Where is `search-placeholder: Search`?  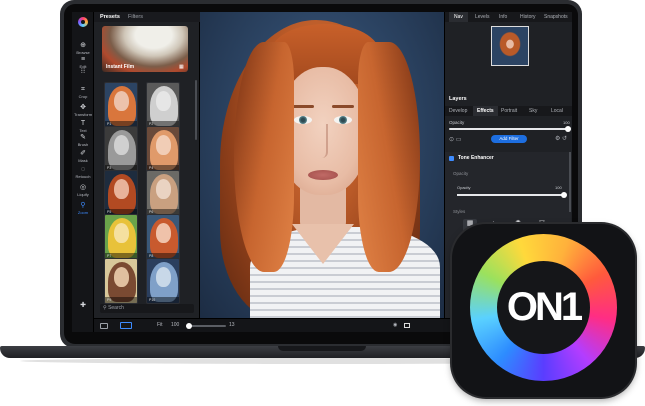
search-placeholder: Search is located at coordinates (116, 308).